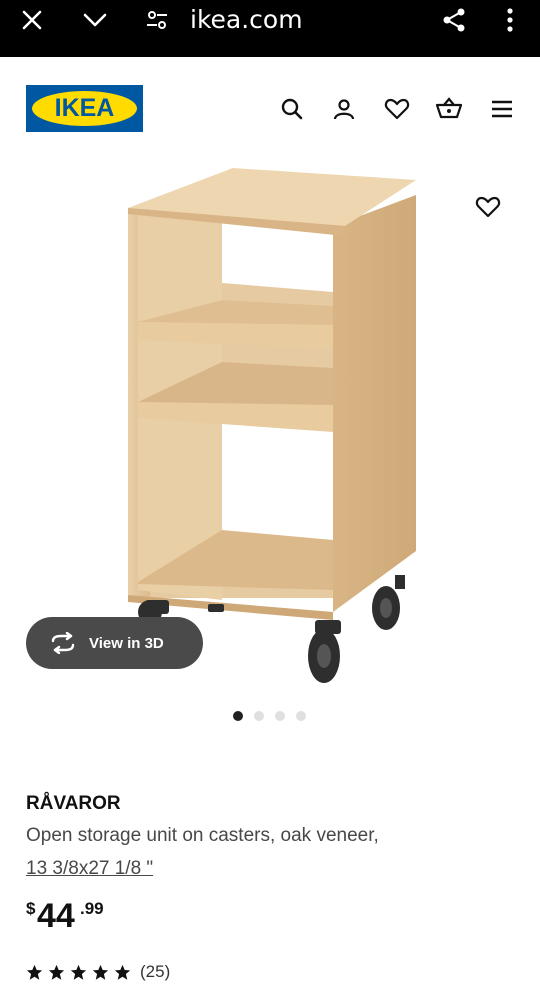  What do you see at coordinates (92, 908) in the screenshot?
I see `price-decimal: .99` at bounding box center [92, 908].